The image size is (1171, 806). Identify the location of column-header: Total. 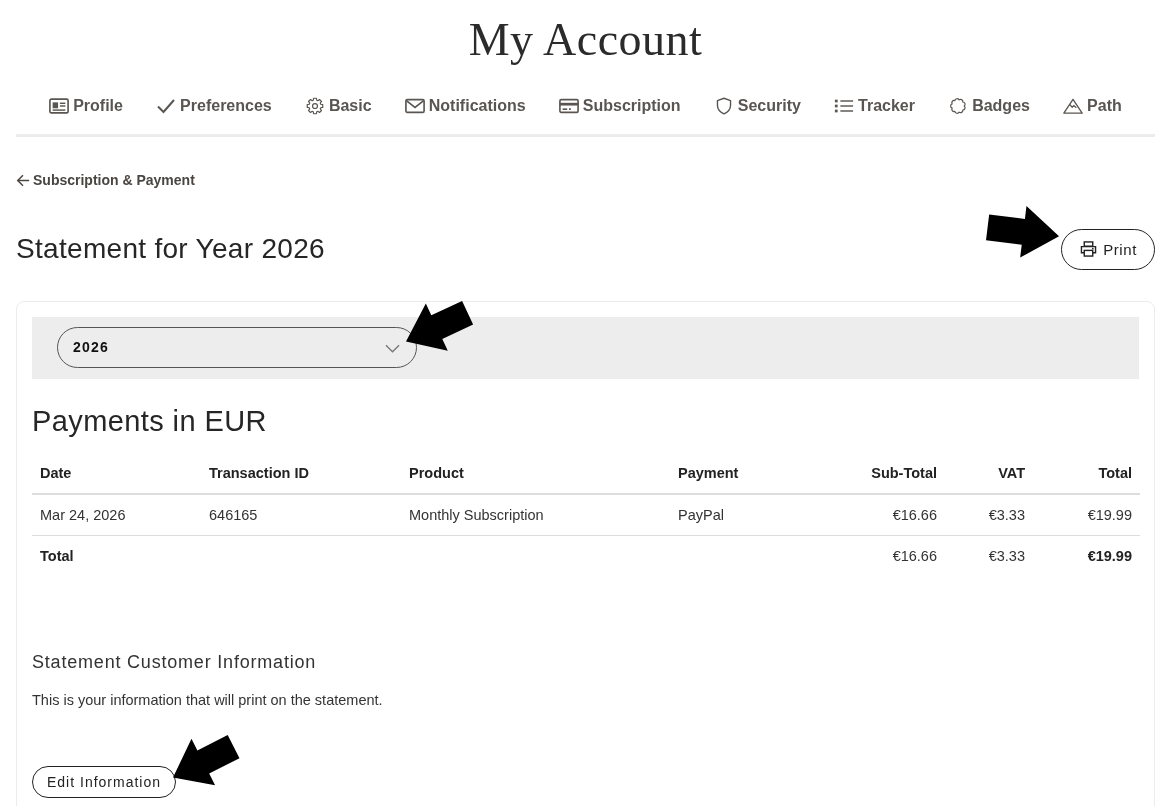
(1086, 473).